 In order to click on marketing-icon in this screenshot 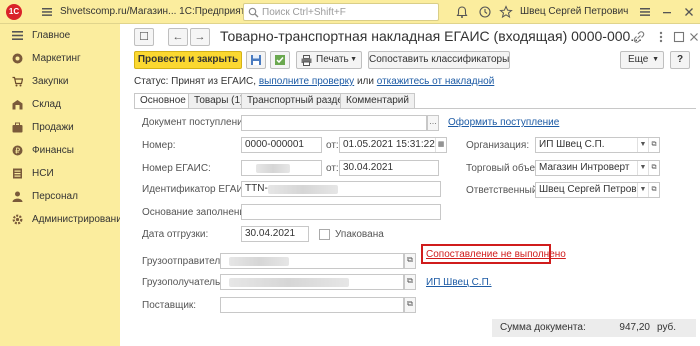, I will do `click(17, 58)`.